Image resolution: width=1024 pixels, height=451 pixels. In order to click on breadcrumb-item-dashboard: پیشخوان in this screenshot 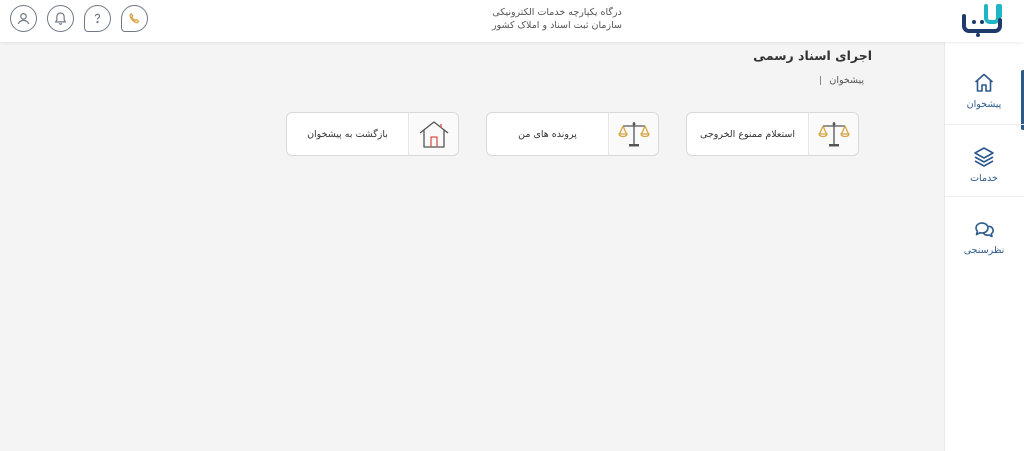, I will do `click(846, 80)`.